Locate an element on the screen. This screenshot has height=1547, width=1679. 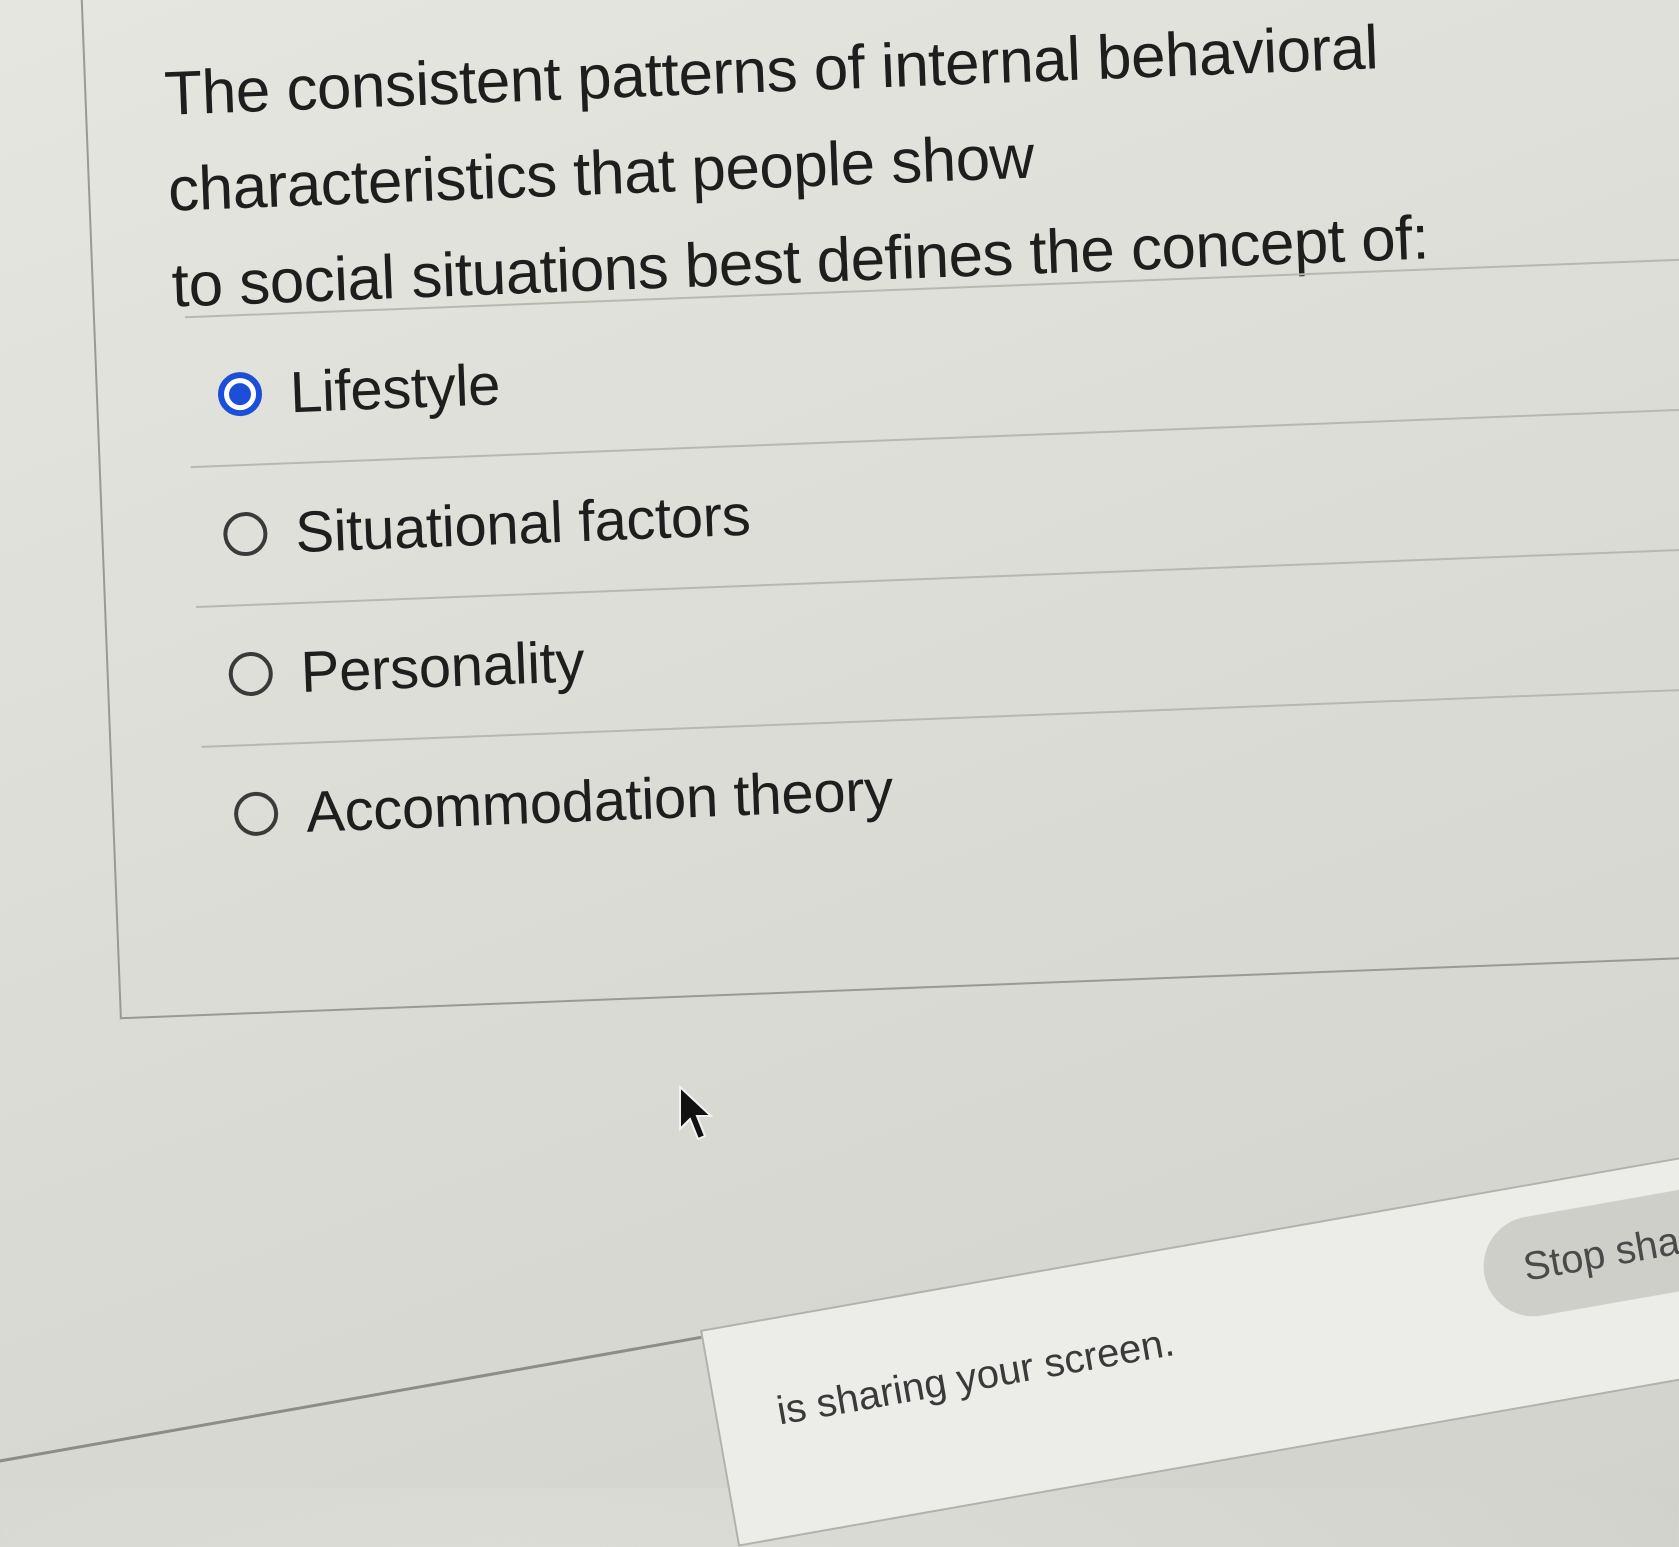
share-message: is sharing your screen. is located at coordinates (975, 1377).